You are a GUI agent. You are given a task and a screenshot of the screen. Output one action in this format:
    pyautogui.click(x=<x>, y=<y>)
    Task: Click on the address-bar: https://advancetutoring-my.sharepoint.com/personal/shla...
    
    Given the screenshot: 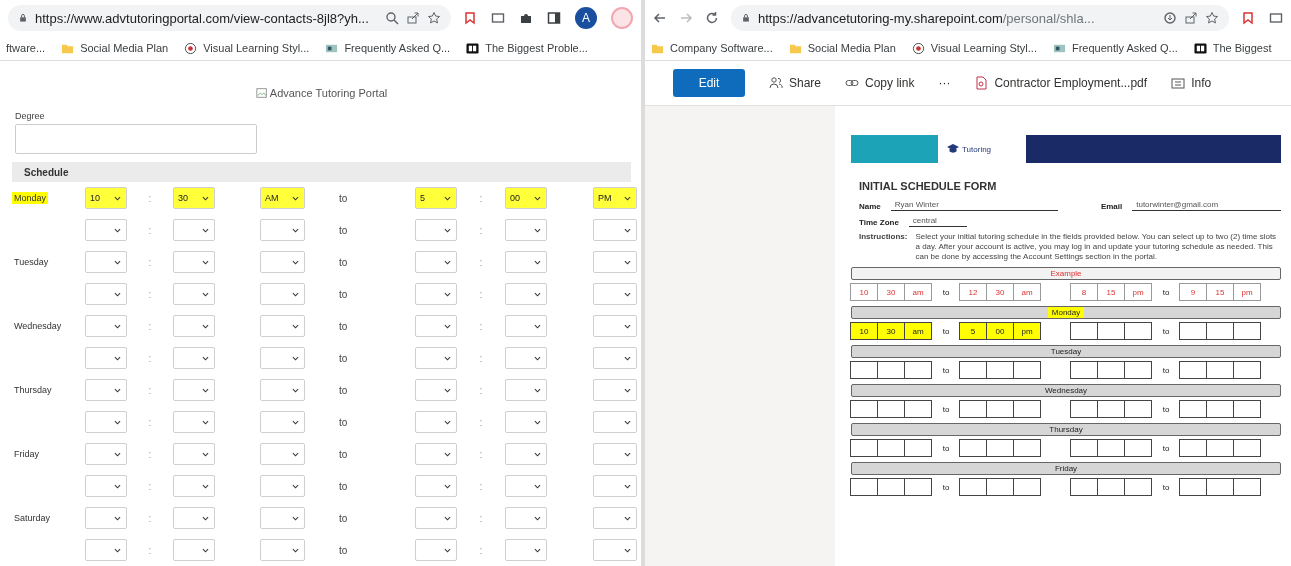 What is the action you would take?
    pyautogui.click(x=980, y=18)
    